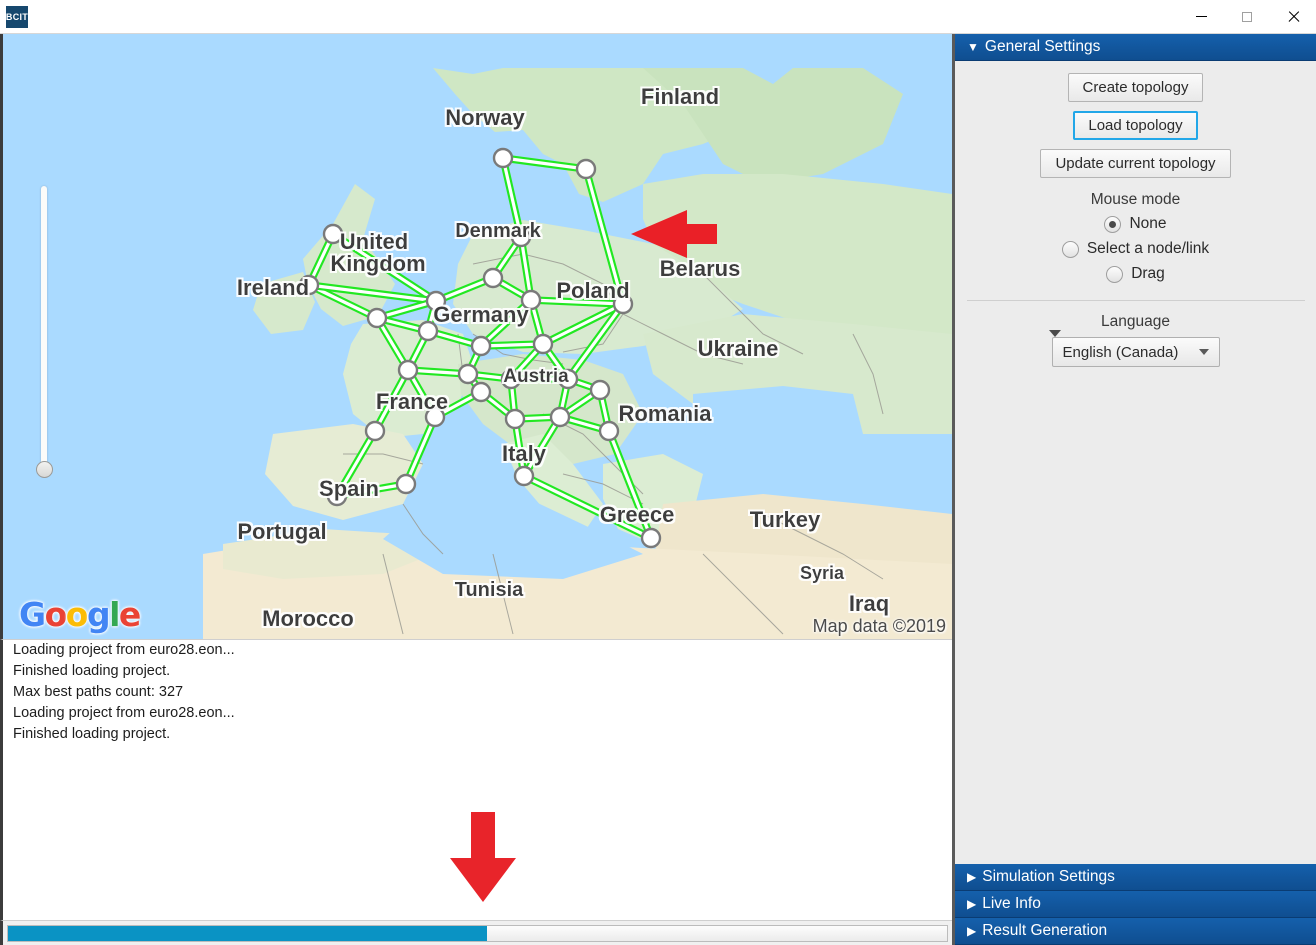 Image resolution: width=1316 pixels, height=945 pixels. What do you see at coordinates (1135, 931) in the screenshot?
I see `accordion-header-result-generation: ▶ Result Generation` at bounding box center [1135, 931].